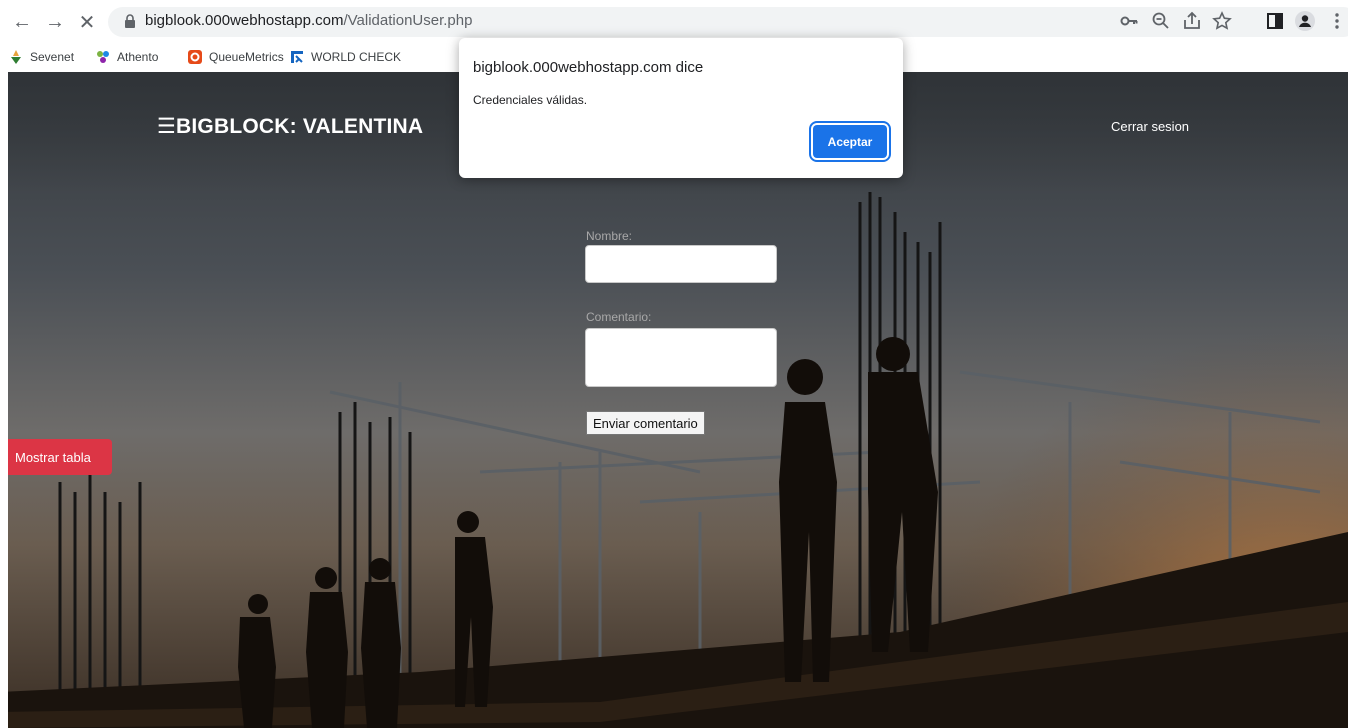  Describe the element at coordinates (530, 100) in the screenshot. I see `dialog-message: Credenciales válidas.` at that location.